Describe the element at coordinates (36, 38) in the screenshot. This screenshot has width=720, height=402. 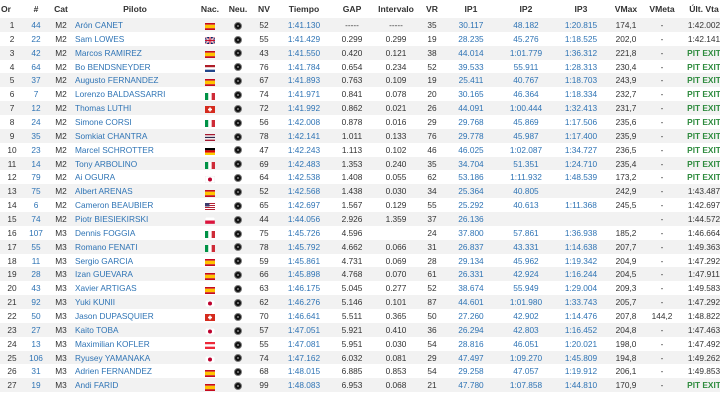
I see `rider-number: 22` at that location.